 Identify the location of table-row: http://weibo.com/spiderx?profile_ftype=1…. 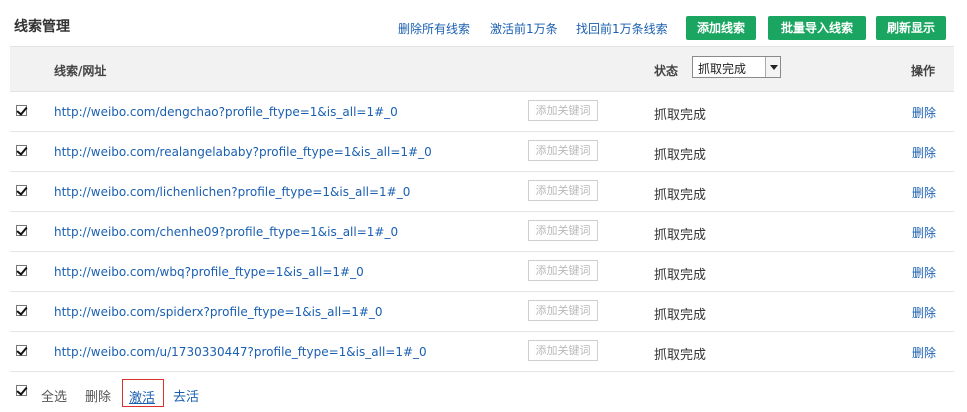
(482, 312).